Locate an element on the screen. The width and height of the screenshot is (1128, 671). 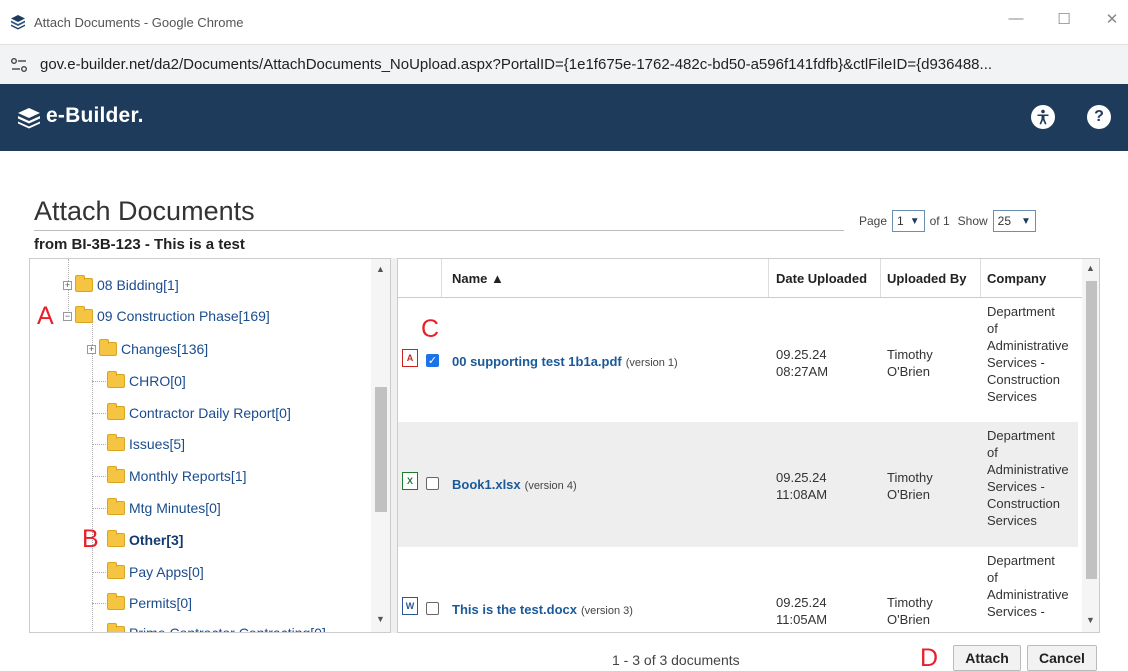
document-version: (version 4) is located at coordinates (550, 486).